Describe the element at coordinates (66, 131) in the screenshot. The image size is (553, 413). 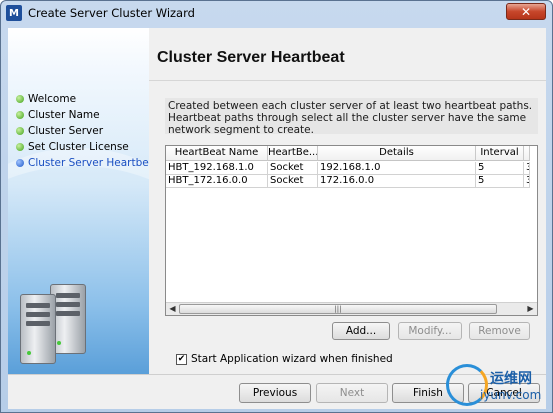
I see `step-label: Cluster Server` at that location.